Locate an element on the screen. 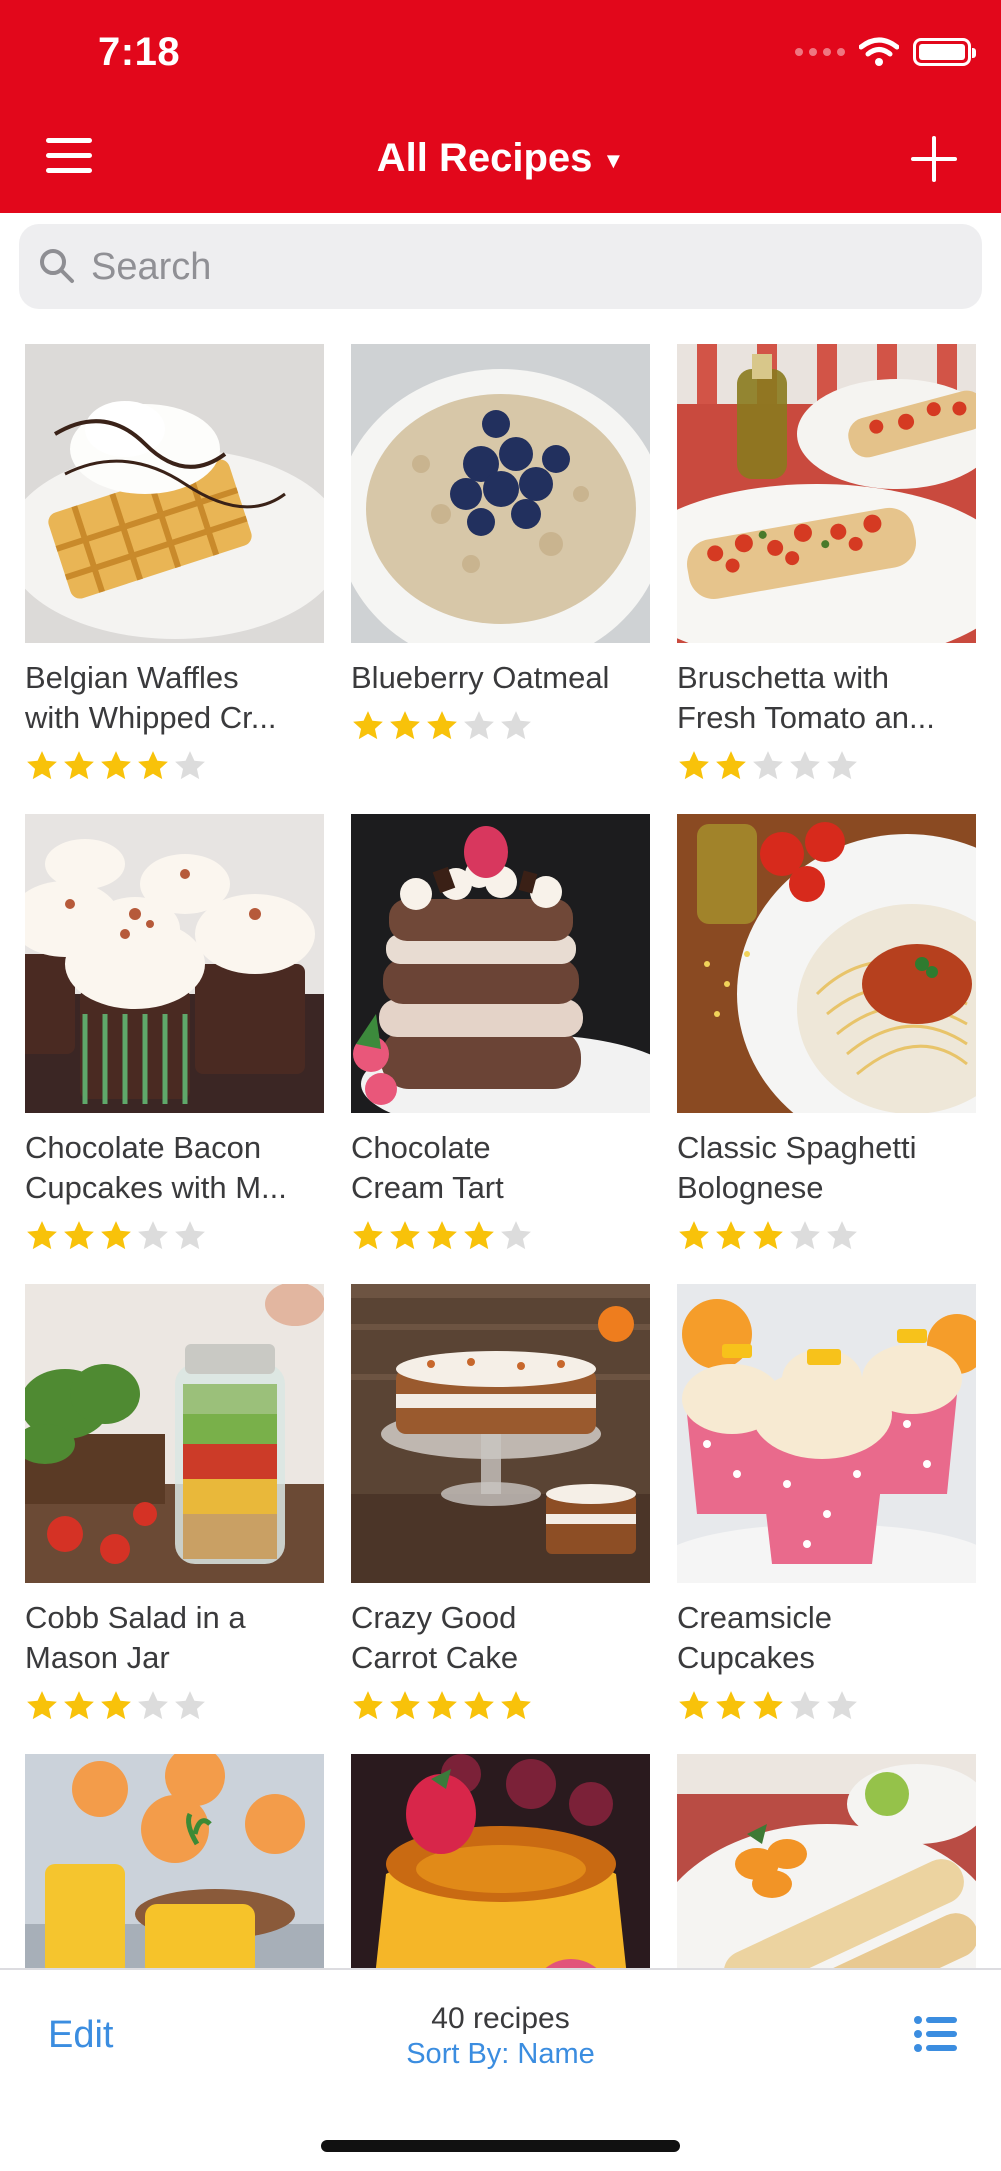 Image resolution: width=1001 pixels, height=2171 pixels. nav-bar: 7:18 All Recipes ▼ is located at coordinates (500, 106).